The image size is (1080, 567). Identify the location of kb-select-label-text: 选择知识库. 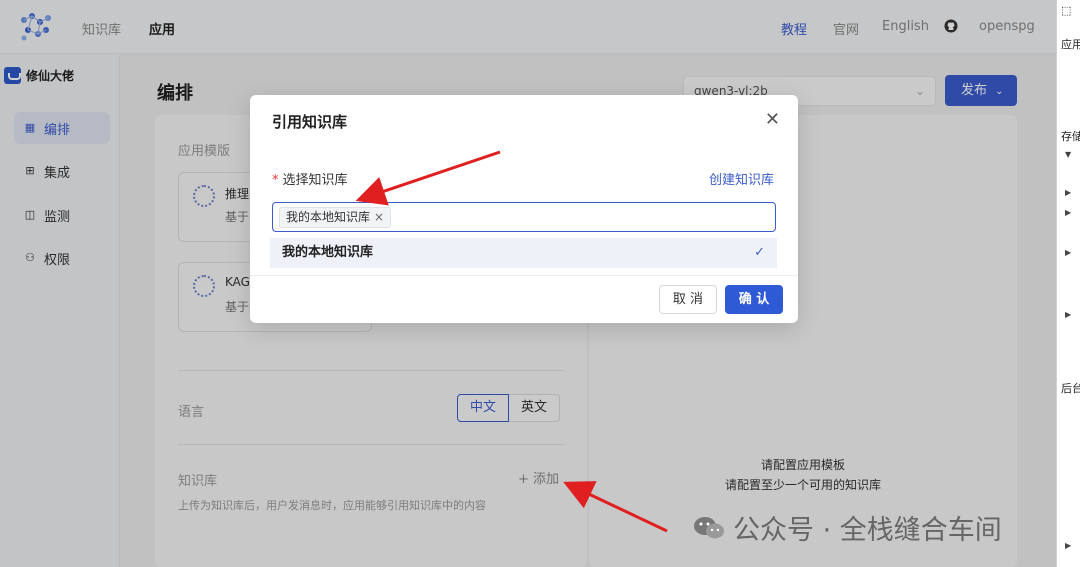
(315, 180).